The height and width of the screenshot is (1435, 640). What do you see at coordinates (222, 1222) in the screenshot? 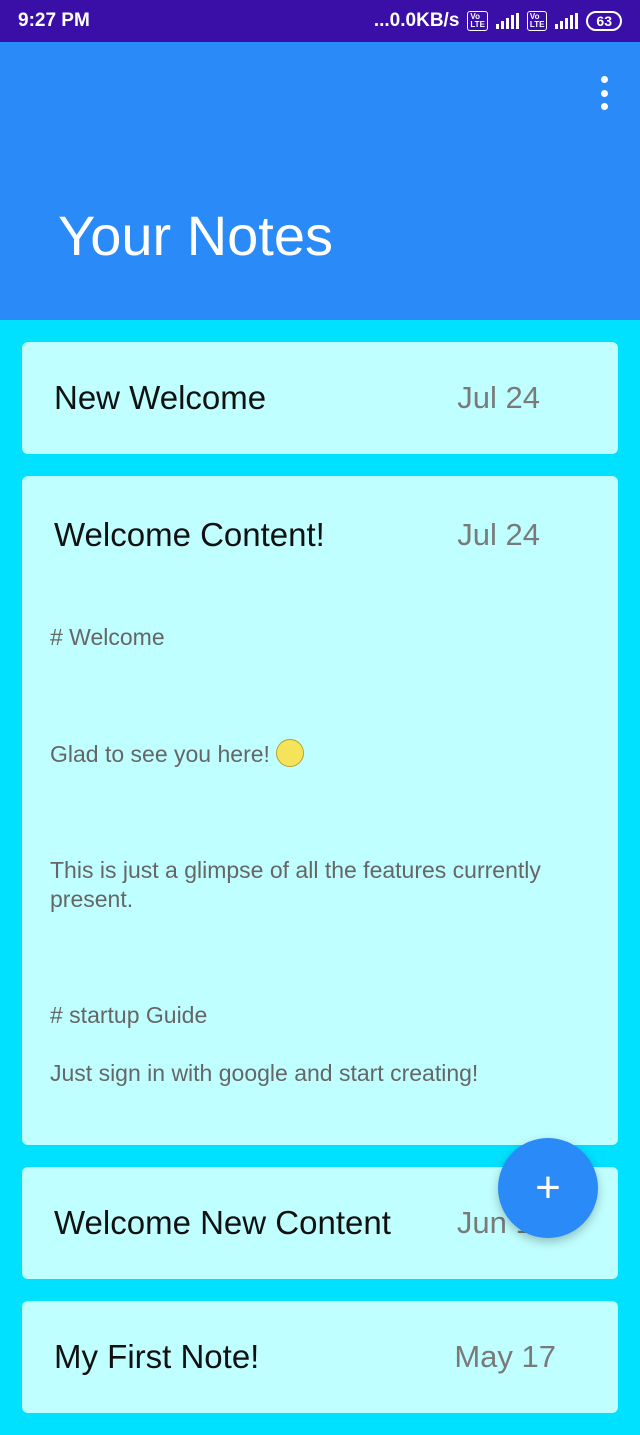
I see `note-title: Welcome New Content` at bounding box center [222, 1222].